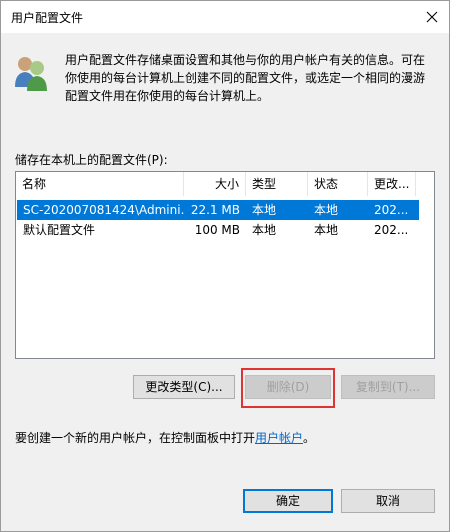 This screenshot has height=532, width=450. I want to click on description-line: 用户配置文件存储桌面设置和其他与你的用户帐户有关的信息。可在, so click(245, 60).